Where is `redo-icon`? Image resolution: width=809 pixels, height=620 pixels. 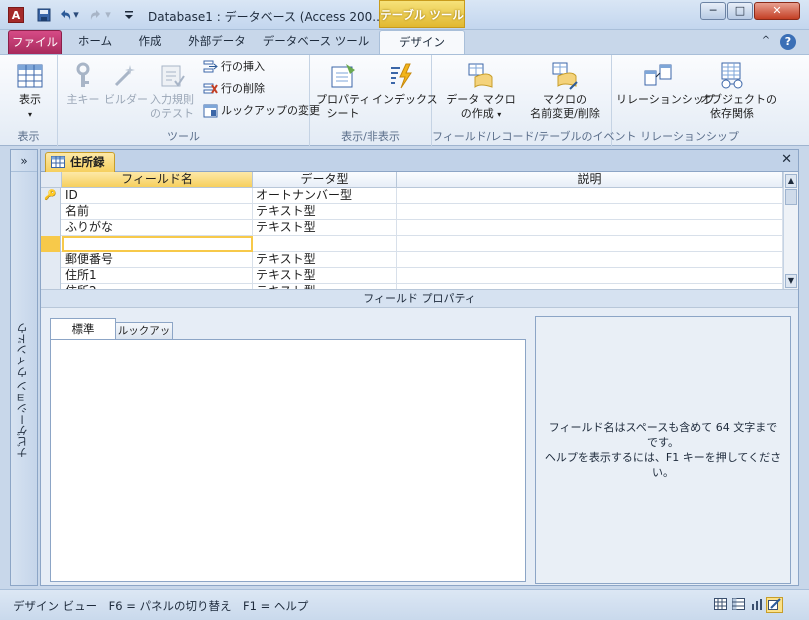
redo-icon is located at coordinates (96, 15).